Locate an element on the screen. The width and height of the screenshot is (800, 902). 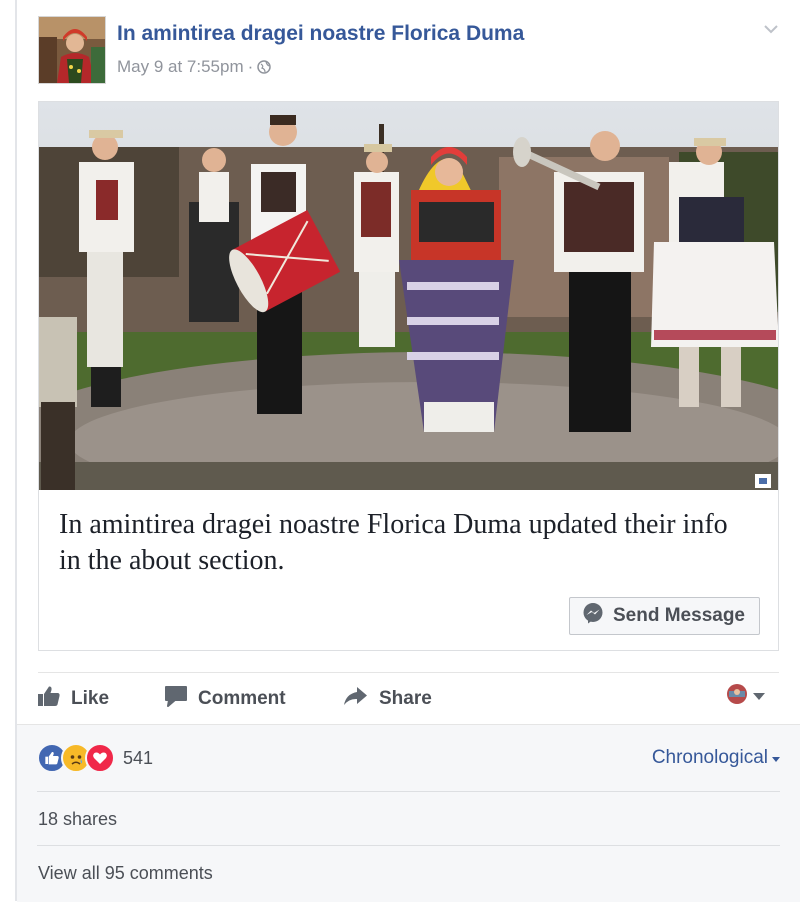
share-label: Share is located at coordinates (405, 698).